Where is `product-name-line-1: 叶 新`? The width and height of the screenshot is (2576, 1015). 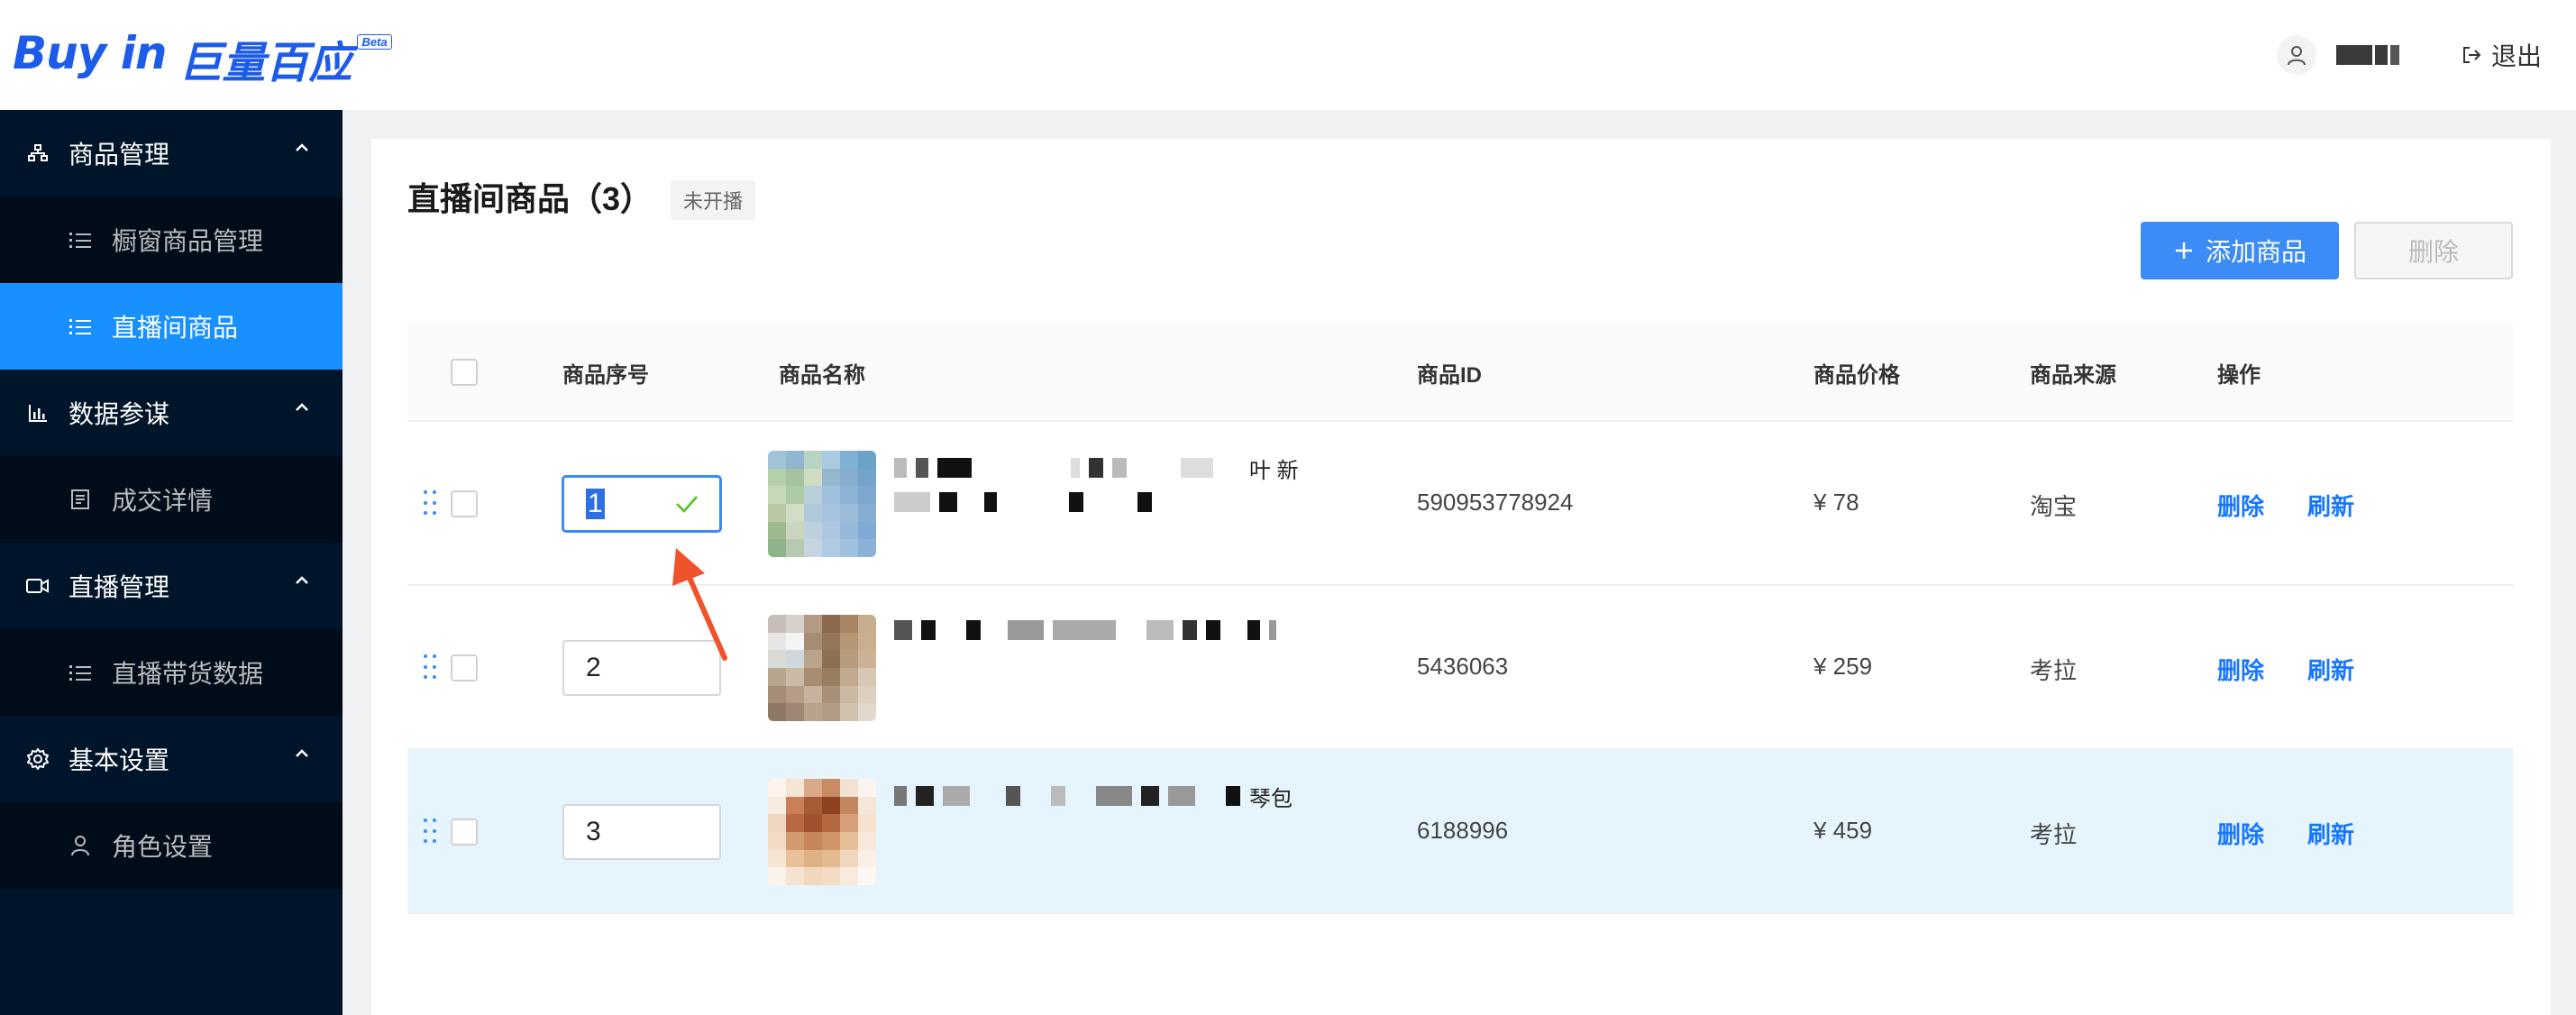 product-name-line-1: 叶 新 is located at coordinates (1096, 469).